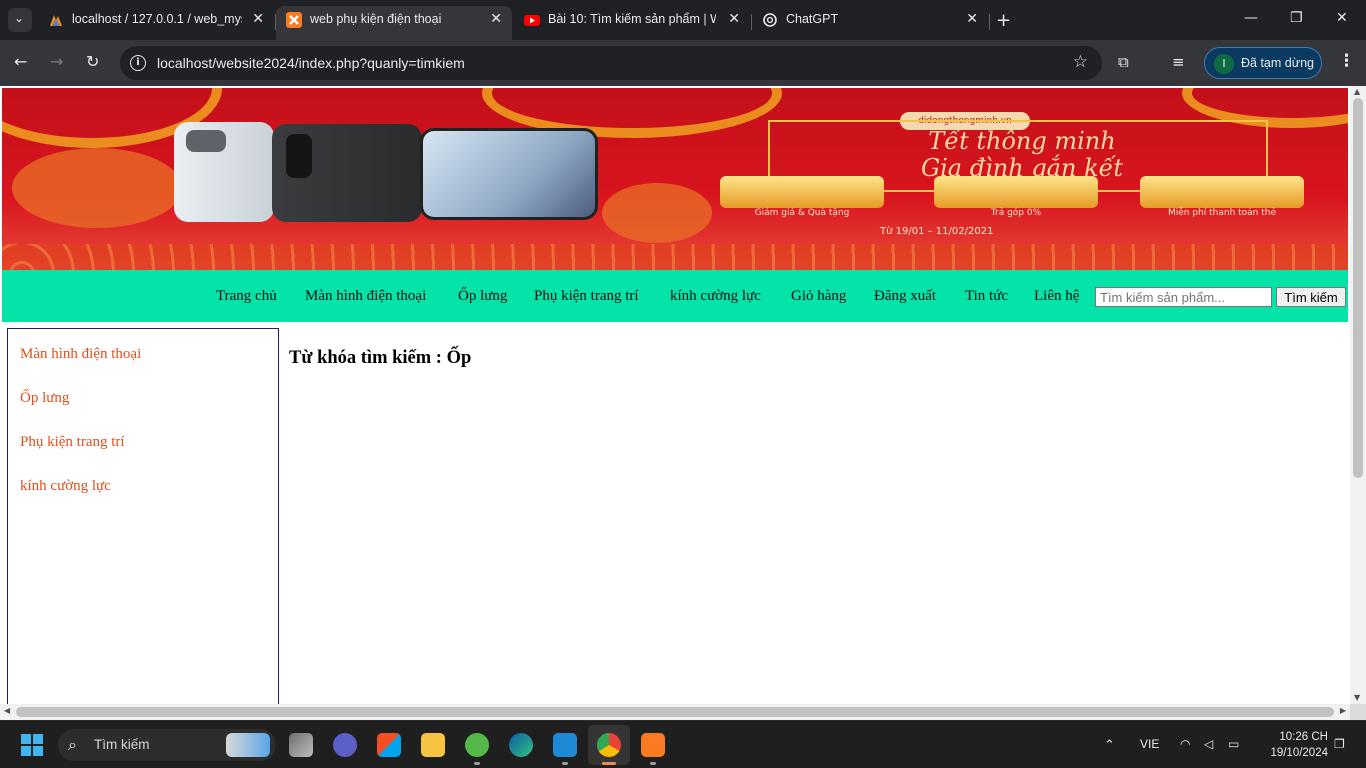 The width and height of the screenshot is (1366, 768). I want to click on back-button: ←, so click(20, 61).